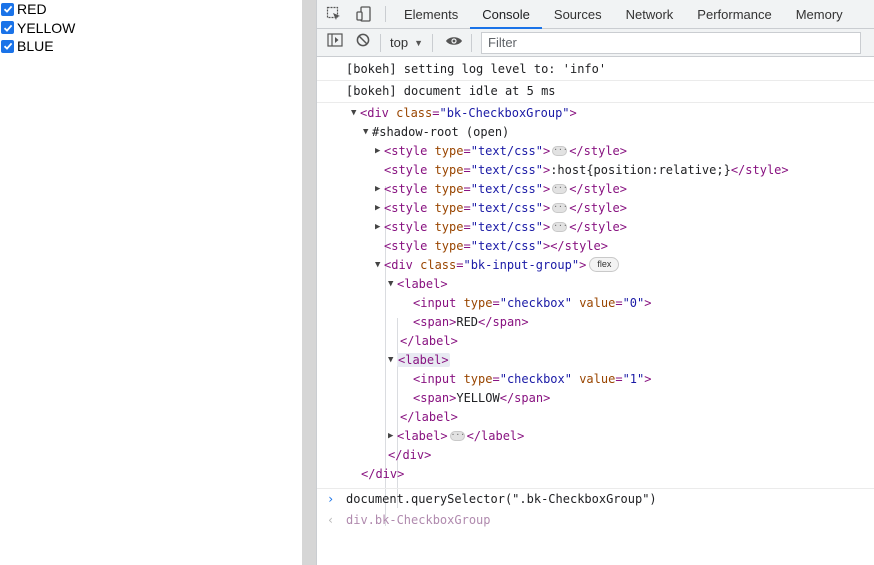  What do you see at coordinates (151, 46) in the screenshot?
I see `checkbox-row-blue: BLUE` at bounding box center [151, 46].